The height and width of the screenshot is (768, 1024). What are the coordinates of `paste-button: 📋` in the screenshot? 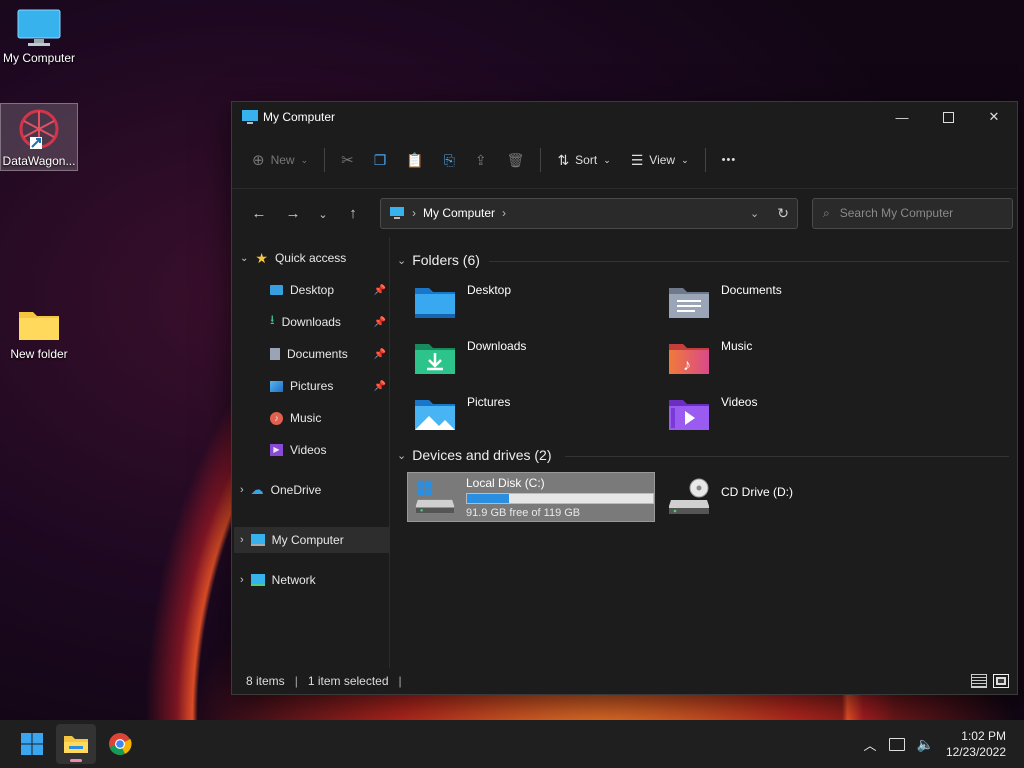 It's located at (414, 160).